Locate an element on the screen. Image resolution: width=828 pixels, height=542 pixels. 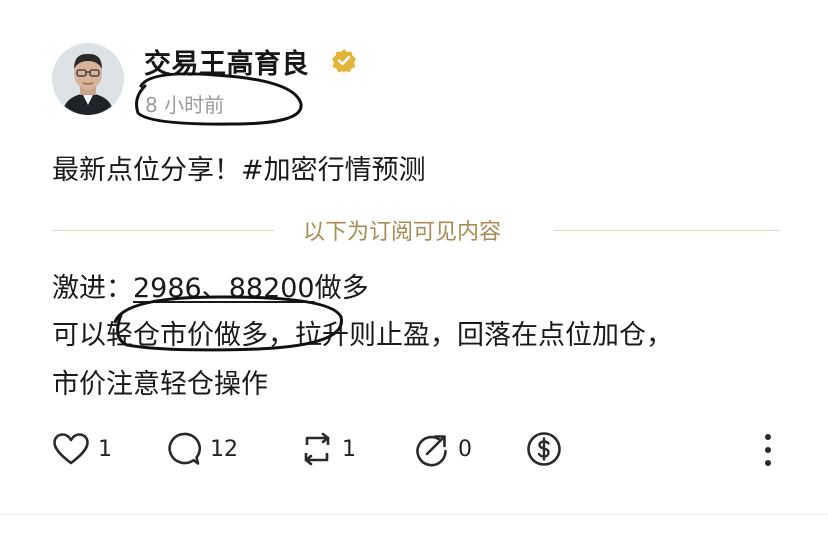
share-button: 0 is located at coordinates (443, 449).